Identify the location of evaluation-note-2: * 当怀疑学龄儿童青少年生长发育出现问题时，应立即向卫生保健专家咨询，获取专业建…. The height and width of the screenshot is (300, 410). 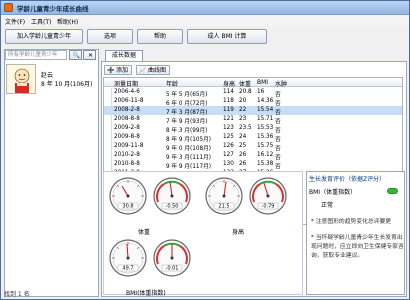
(357, 247).